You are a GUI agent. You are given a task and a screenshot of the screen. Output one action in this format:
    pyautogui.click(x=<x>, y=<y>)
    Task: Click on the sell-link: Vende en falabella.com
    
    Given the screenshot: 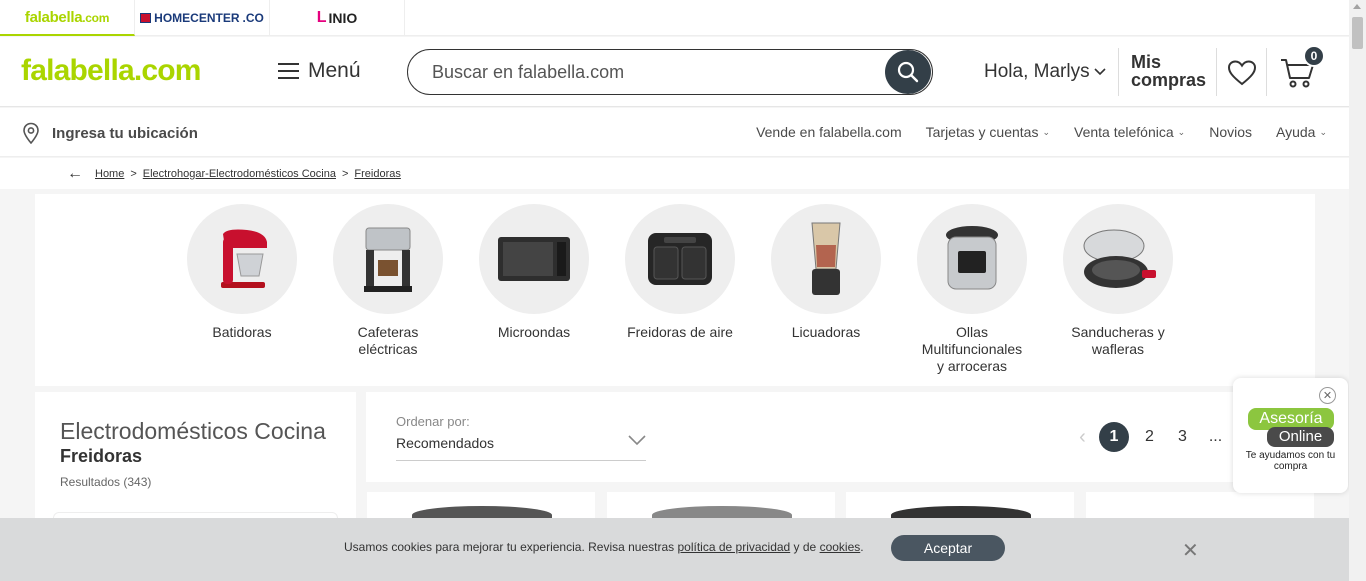 What is the action you would take?
    pyautogui.click(x=829, y=132)
    